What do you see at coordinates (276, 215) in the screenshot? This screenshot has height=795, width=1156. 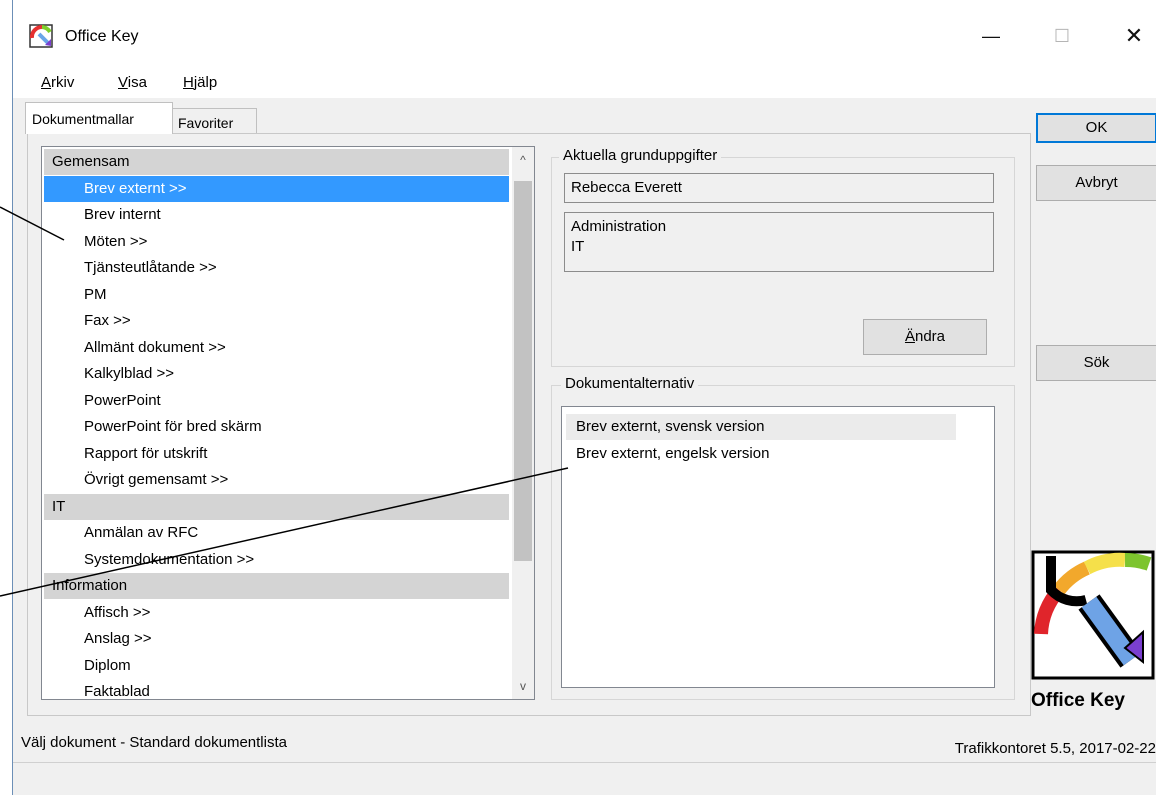 I see `list-item: Brev internt` at bounding box center [276, 215].